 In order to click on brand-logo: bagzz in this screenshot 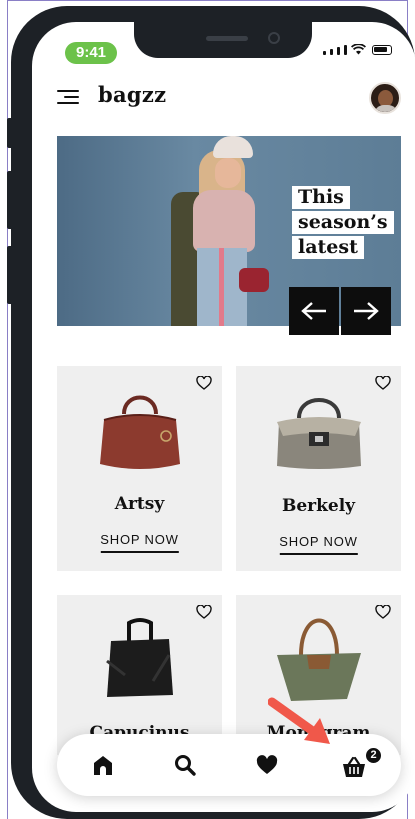, I will do `click(132, 94)`.